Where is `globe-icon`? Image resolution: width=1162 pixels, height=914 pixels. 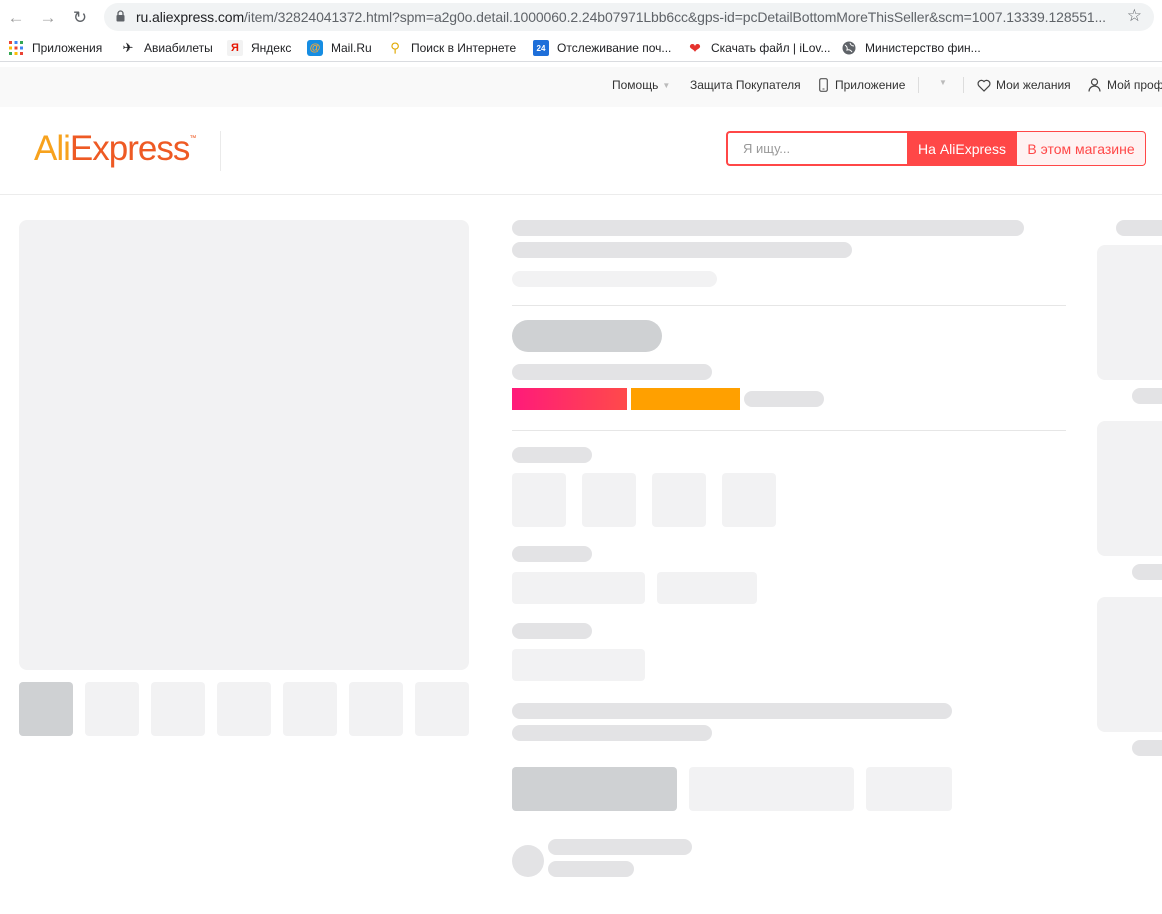 globe-icon is located at coordinates (849, 48).